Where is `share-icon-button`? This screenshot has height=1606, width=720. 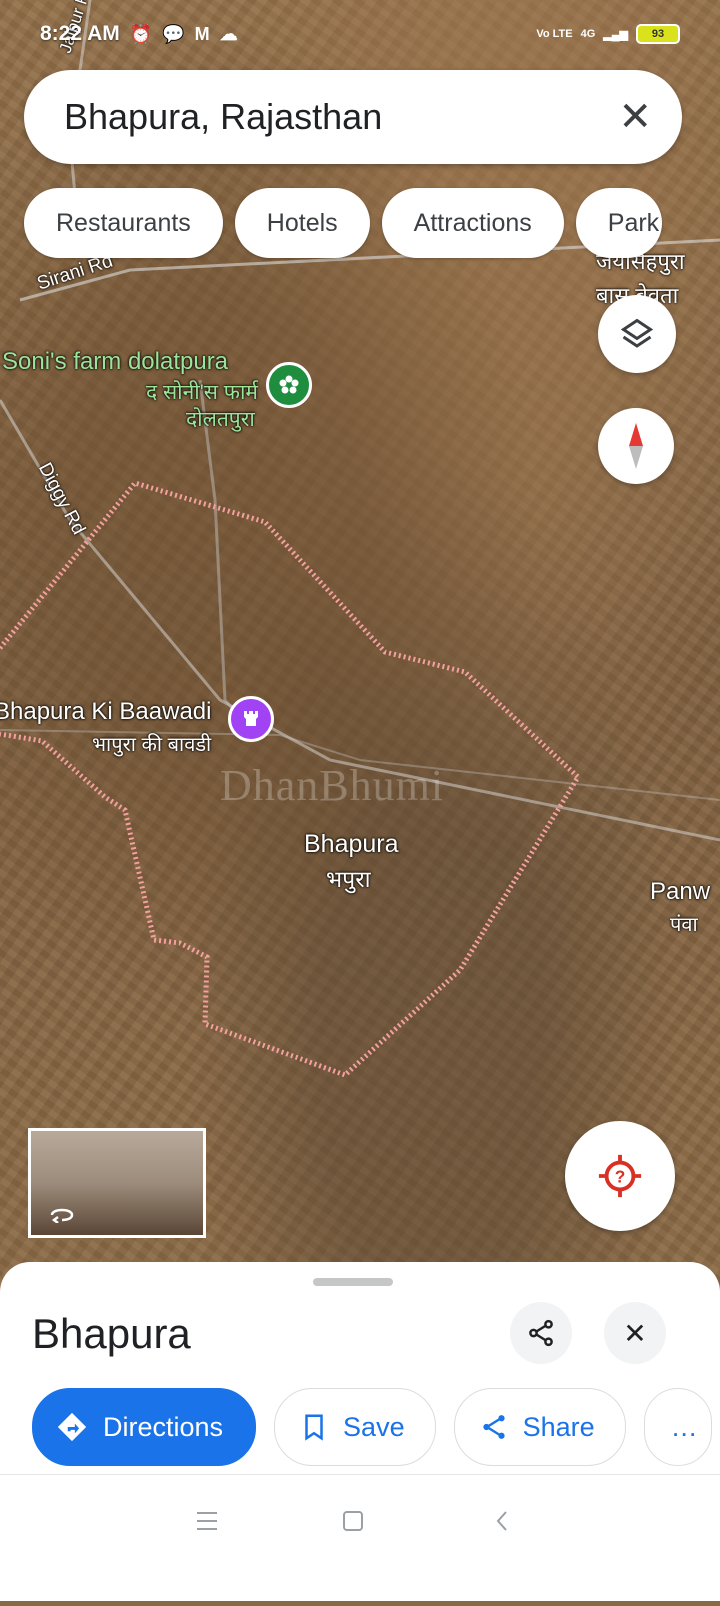
share-icon-button is located at coordinates (541, 1333).